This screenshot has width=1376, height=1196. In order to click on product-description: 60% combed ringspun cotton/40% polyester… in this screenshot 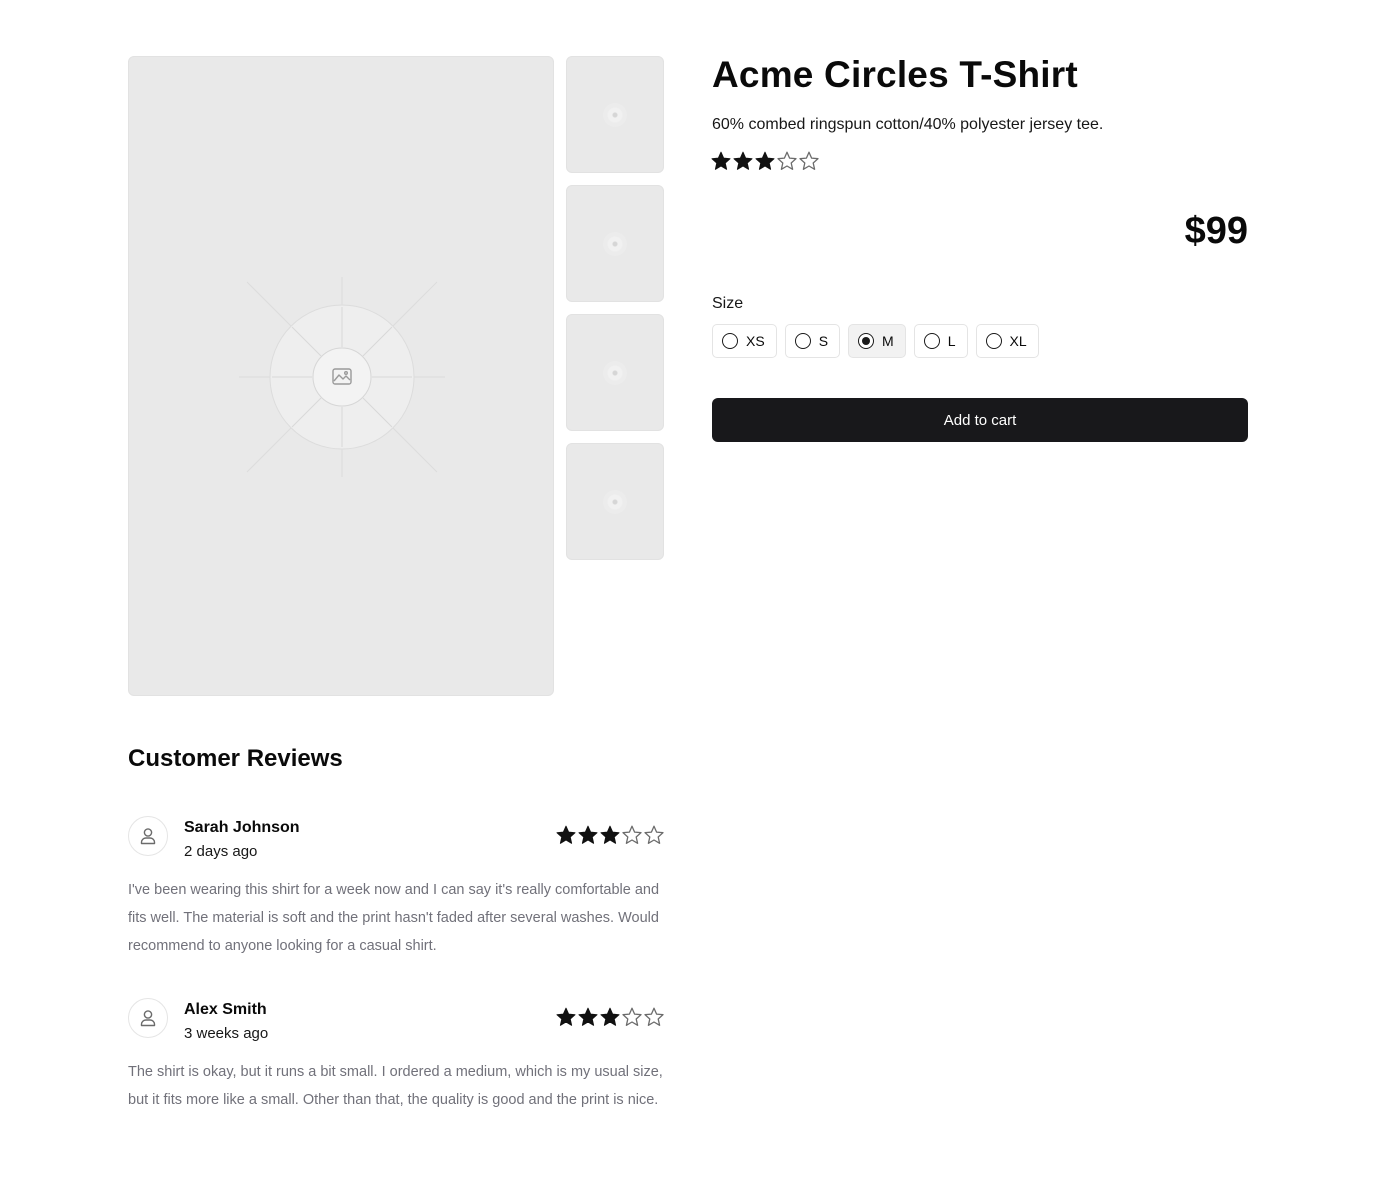, I will do `click(908, 124)`.